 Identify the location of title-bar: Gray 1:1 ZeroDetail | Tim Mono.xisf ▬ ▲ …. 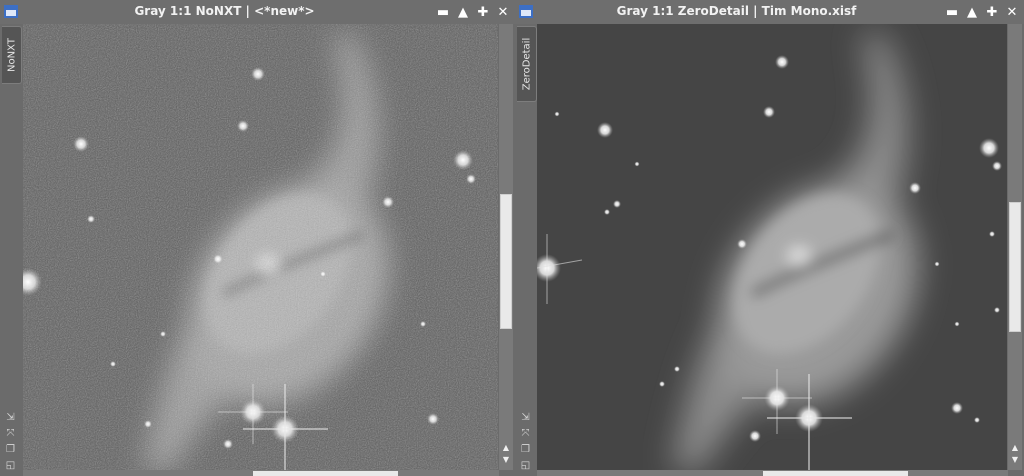
(769, 12).